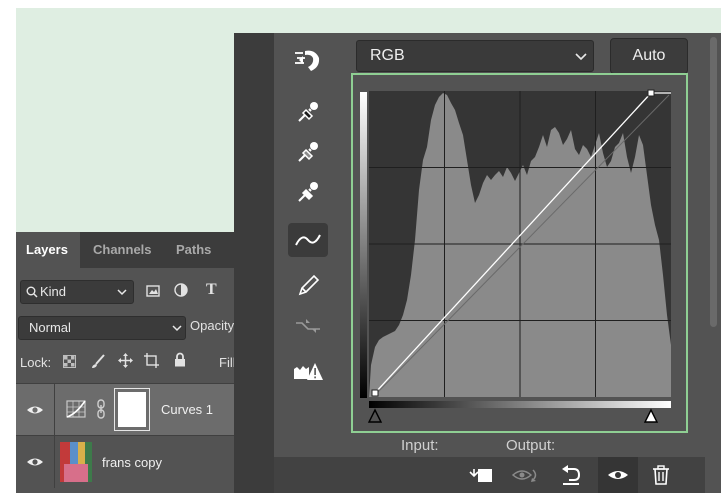 This screenshot has height=493, width=721. Describe the element at coordinates (254, 263) in the screenshot. I see `collapsed-panel-strip` at that location.